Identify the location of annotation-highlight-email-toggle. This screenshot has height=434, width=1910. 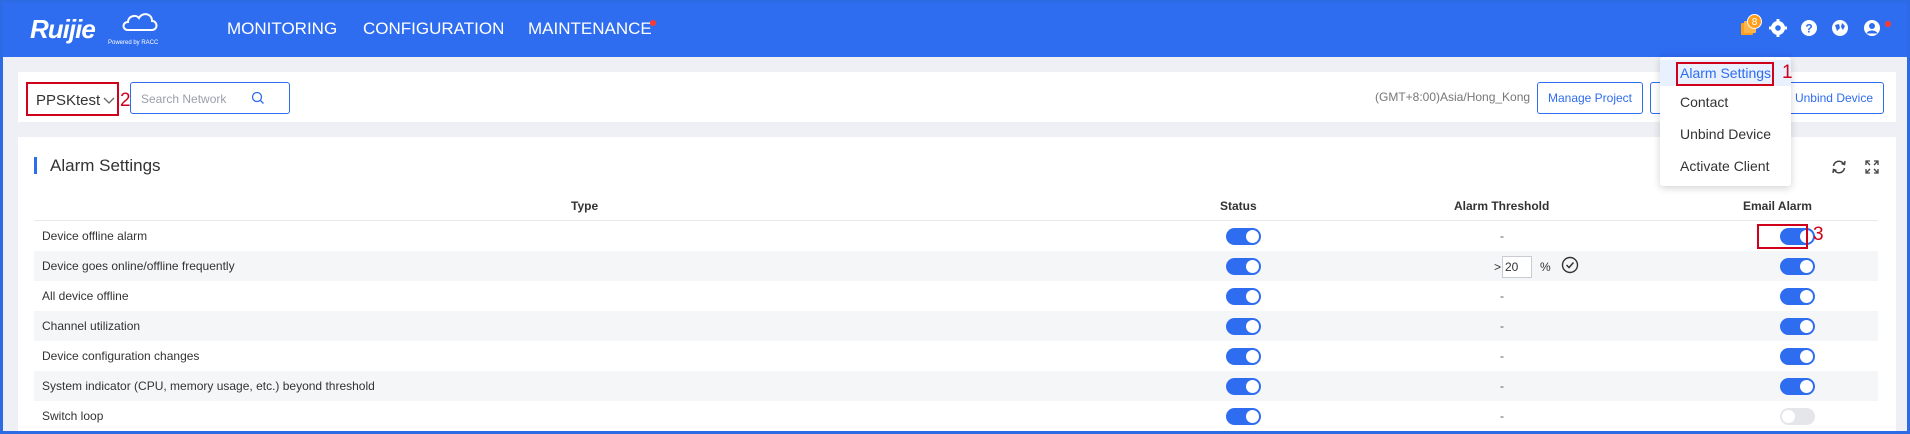
(1782, 236).